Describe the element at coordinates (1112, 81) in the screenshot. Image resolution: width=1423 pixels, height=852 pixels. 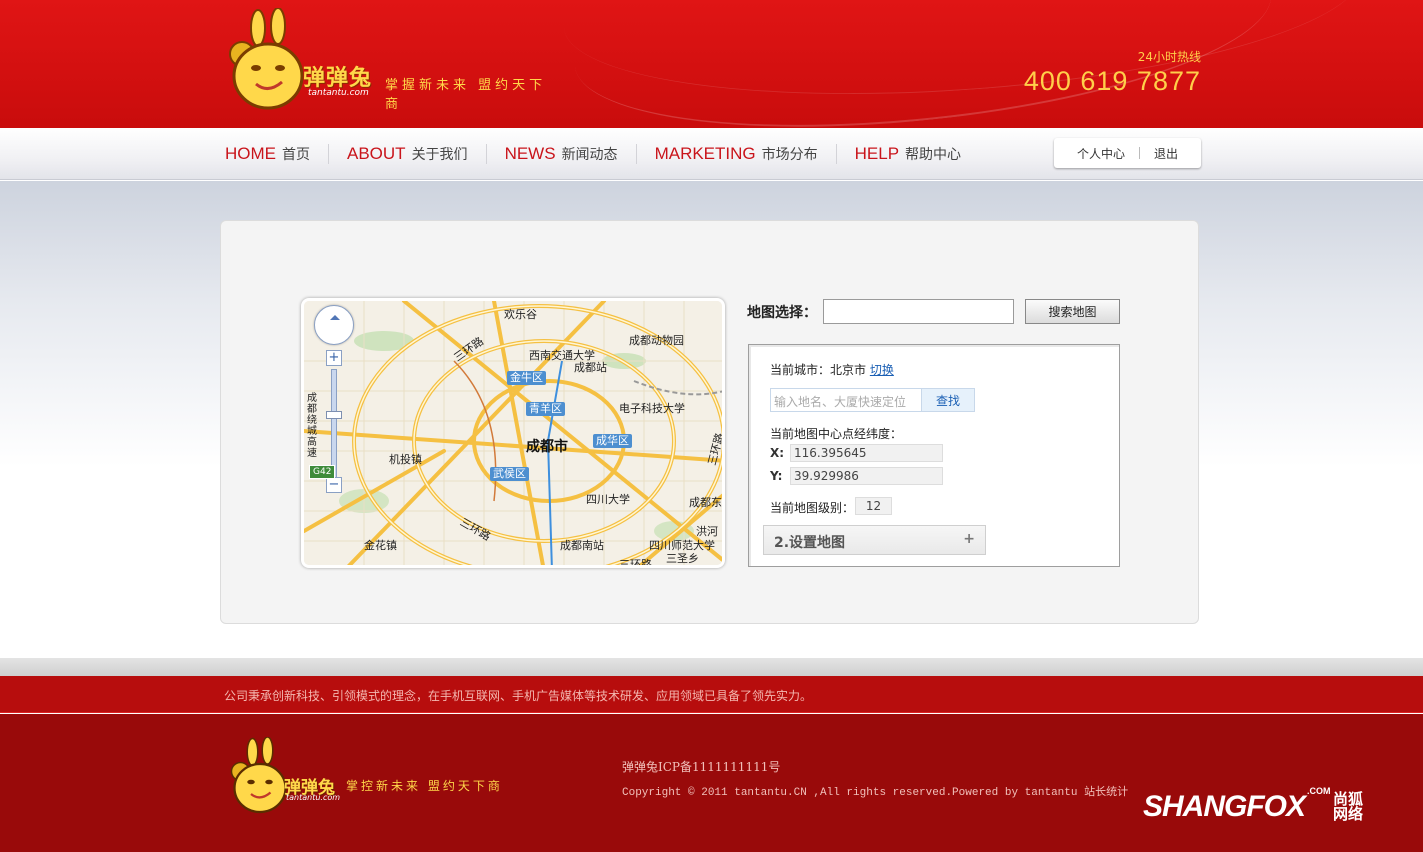
I see `hotline-number: 400 619 7877` at that location.